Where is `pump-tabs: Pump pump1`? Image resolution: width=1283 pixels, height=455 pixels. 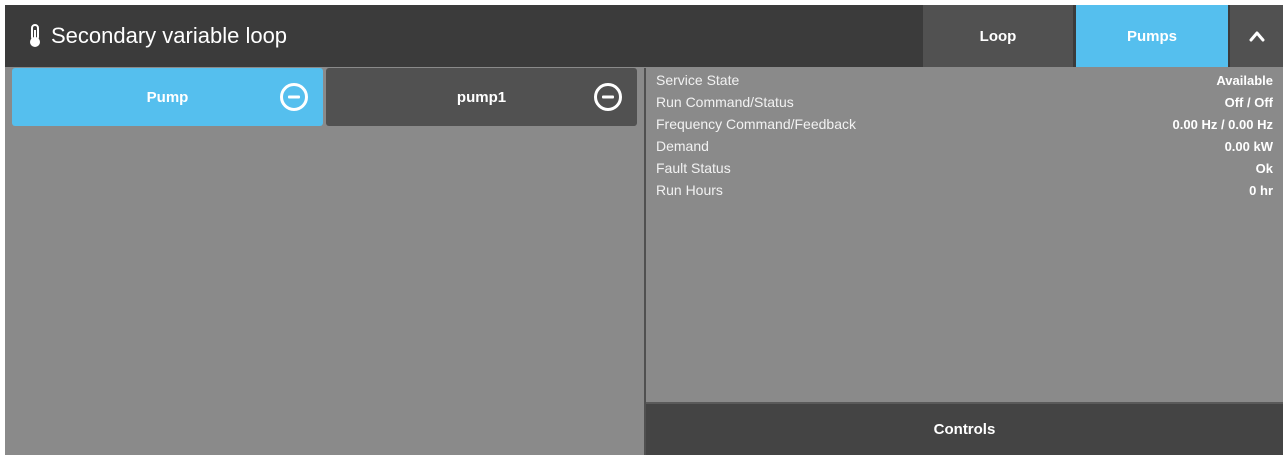
pump-tabs: Pump pump1 is located at coordinates (328, 97).